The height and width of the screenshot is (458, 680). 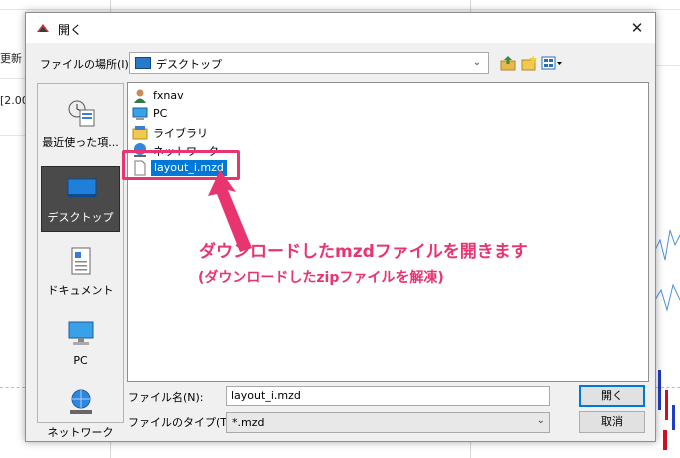 What do you see at coordinates (140, 96) in the screenshot?
I see `user-folder-icon` at bounding box center [140, 96].